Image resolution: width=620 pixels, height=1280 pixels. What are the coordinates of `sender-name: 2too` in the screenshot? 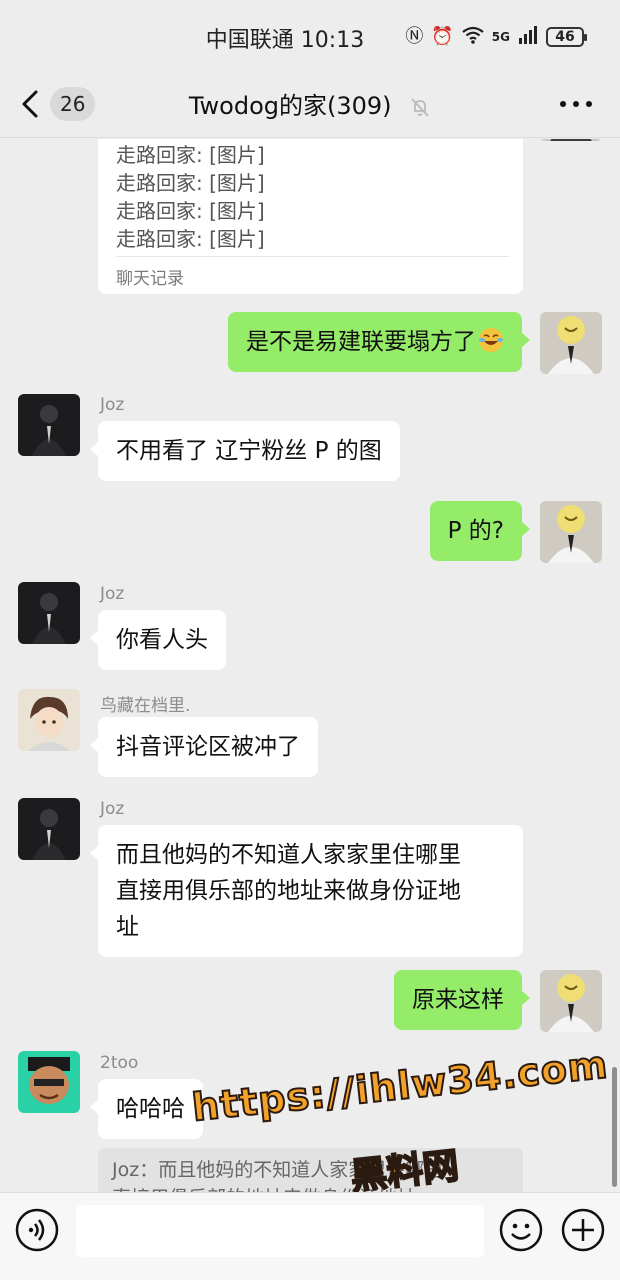 It's located at (119, 1063).